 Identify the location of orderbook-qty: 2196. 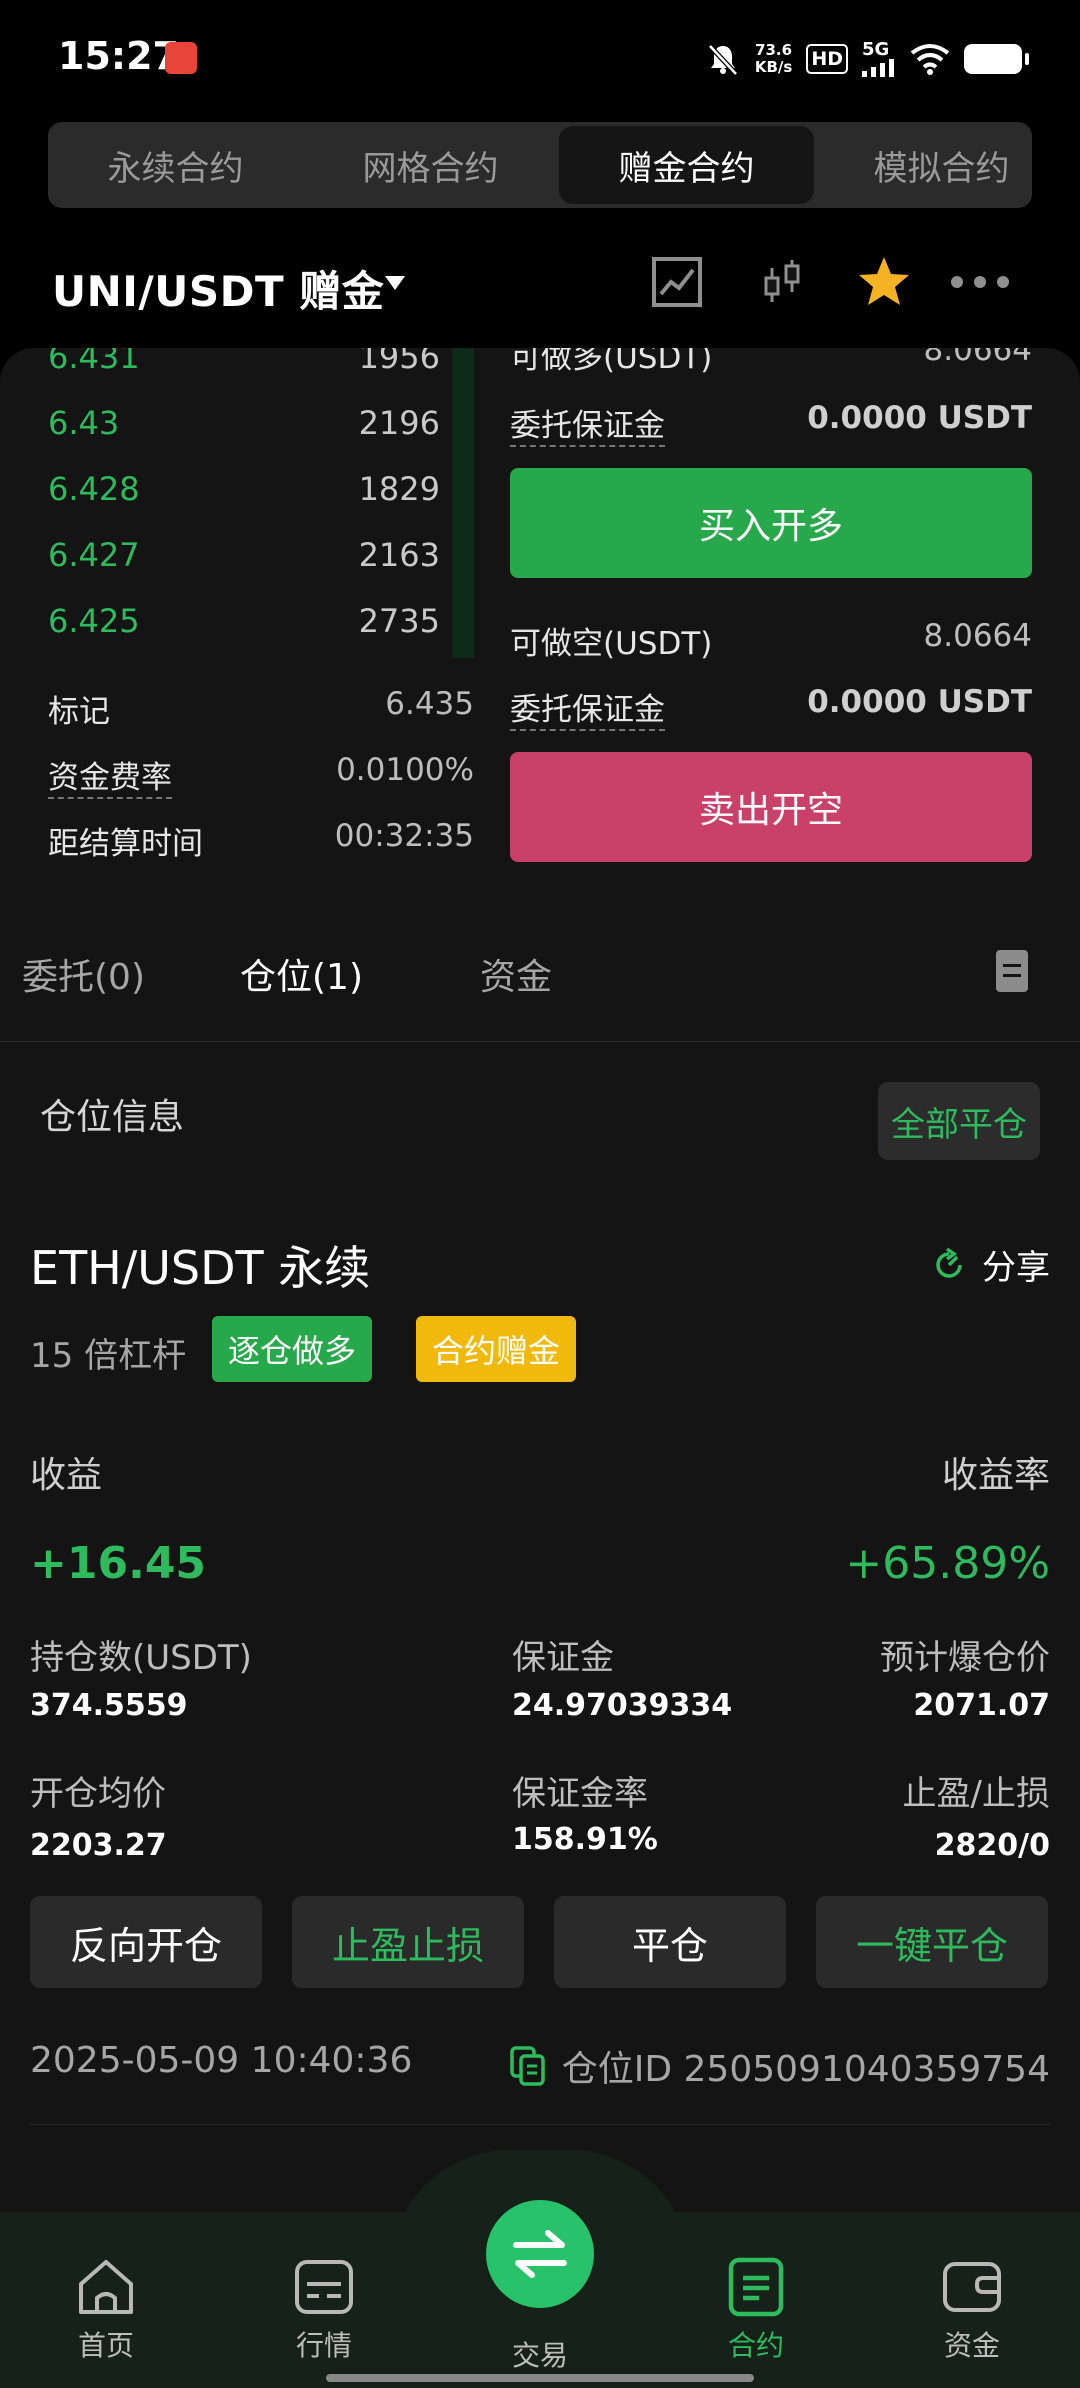
(399, 423).